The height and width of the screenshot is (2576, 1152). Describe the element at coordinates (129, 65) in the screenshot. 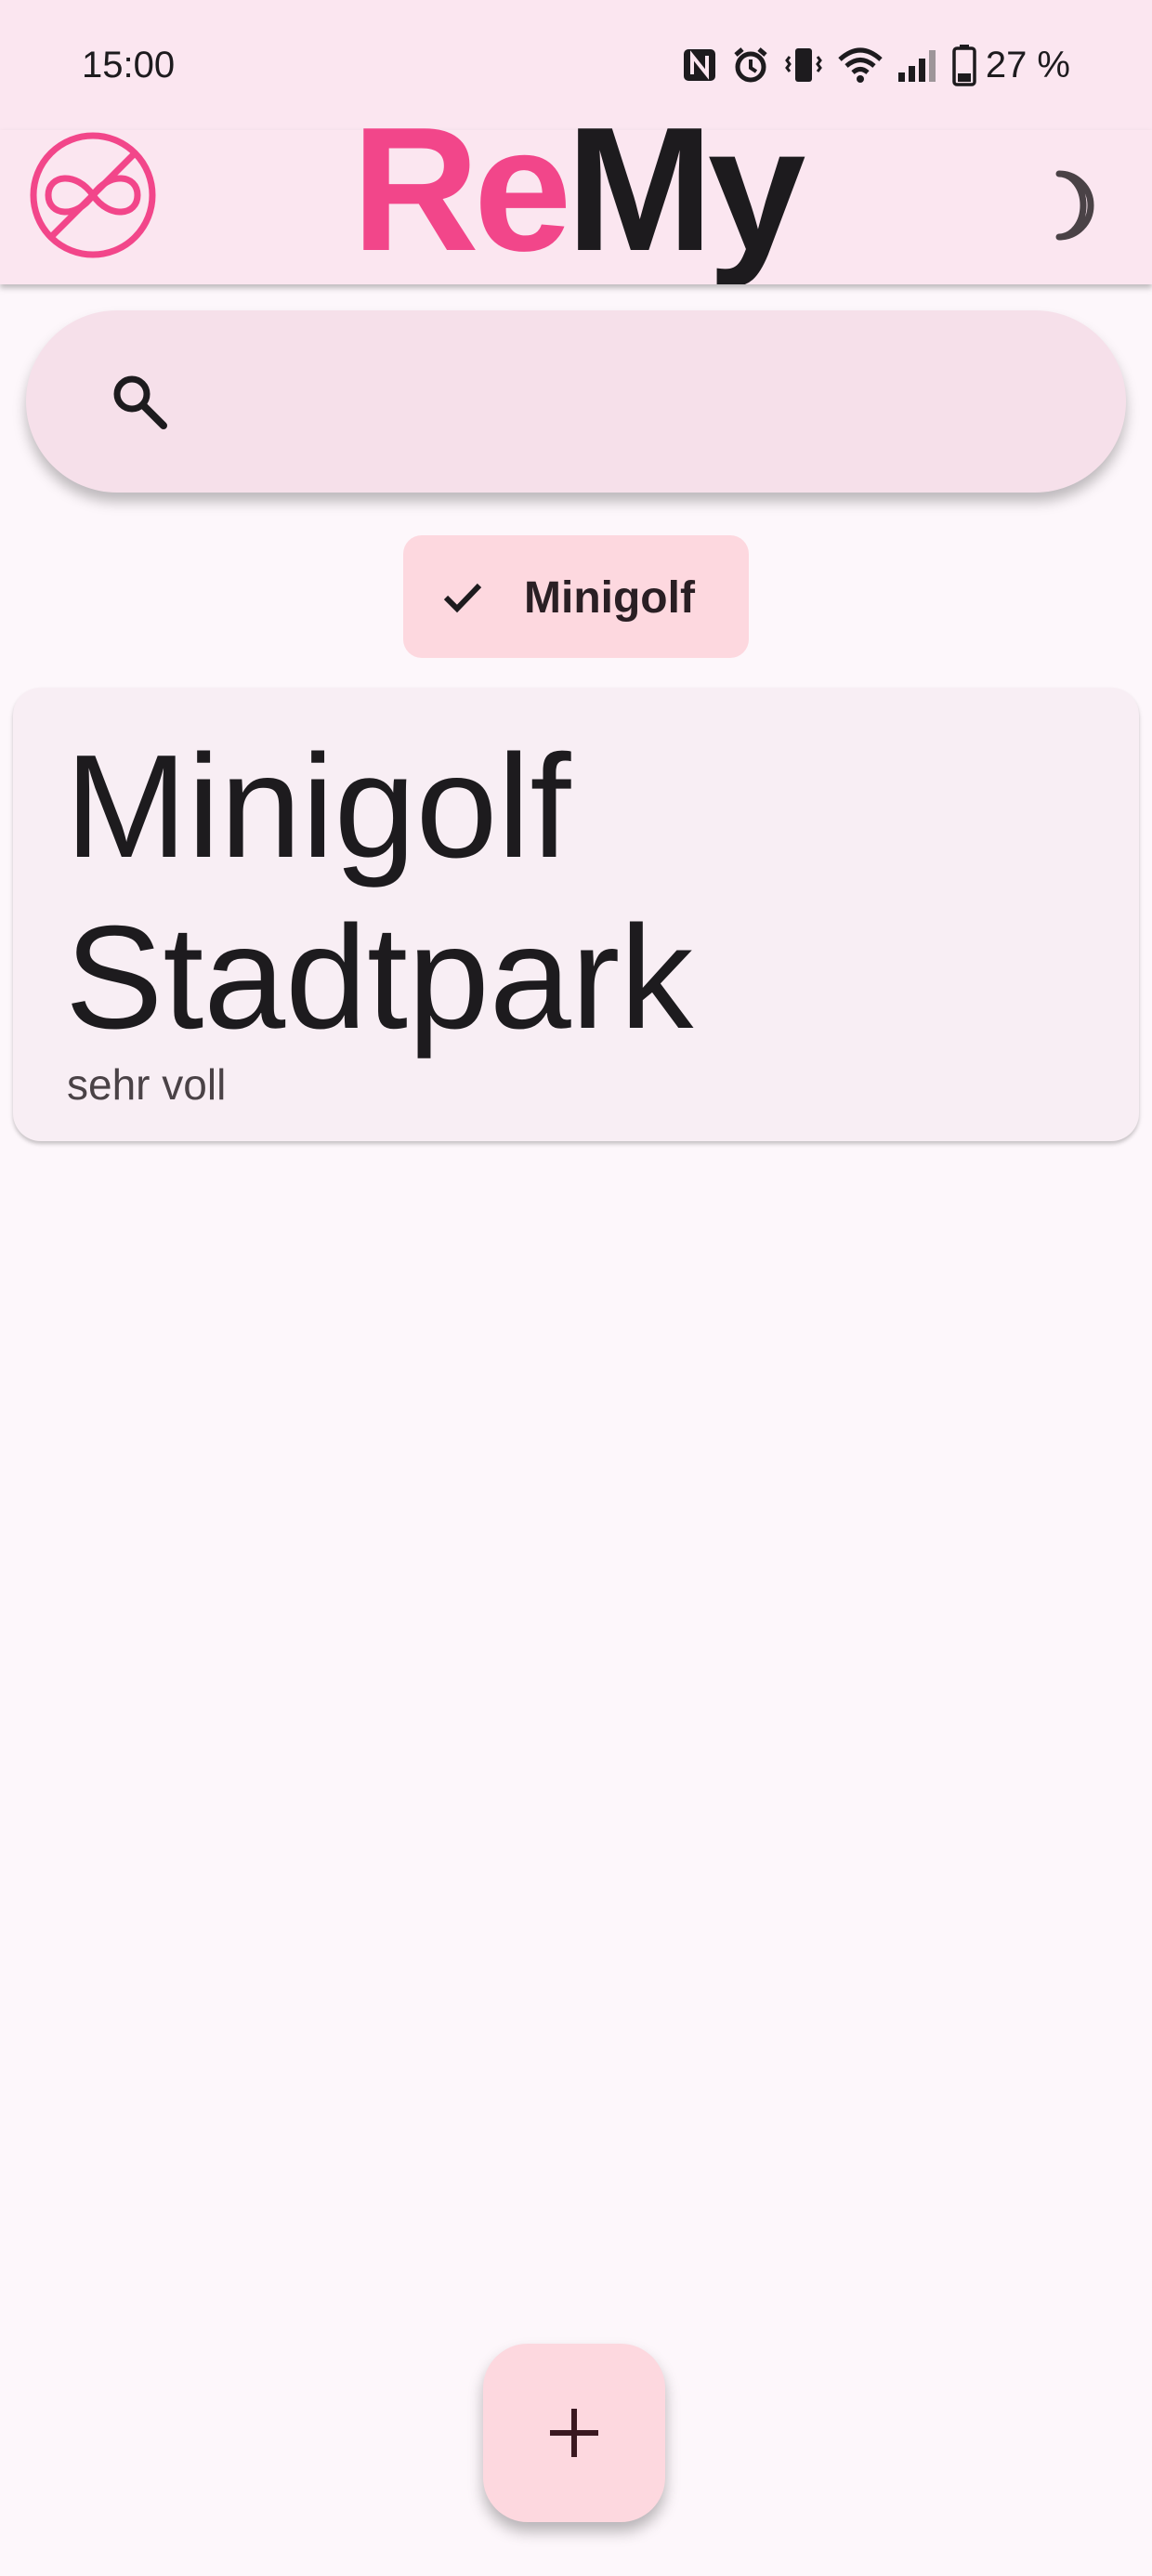

I see `status-time: 15:00` at that location.